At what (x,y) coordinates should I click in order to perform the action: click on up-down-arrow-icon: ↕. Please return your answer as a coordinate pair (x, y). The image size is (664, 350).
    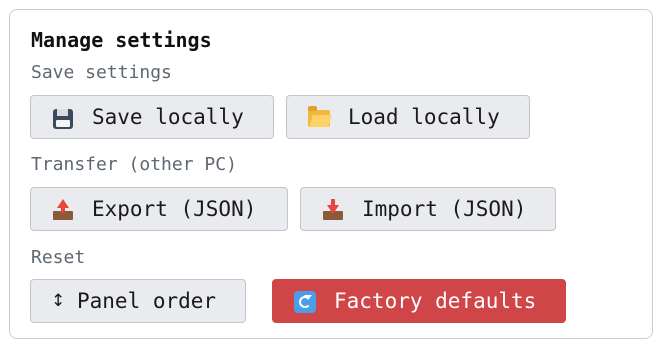
    Looking at the image, I should click on (58, 301).